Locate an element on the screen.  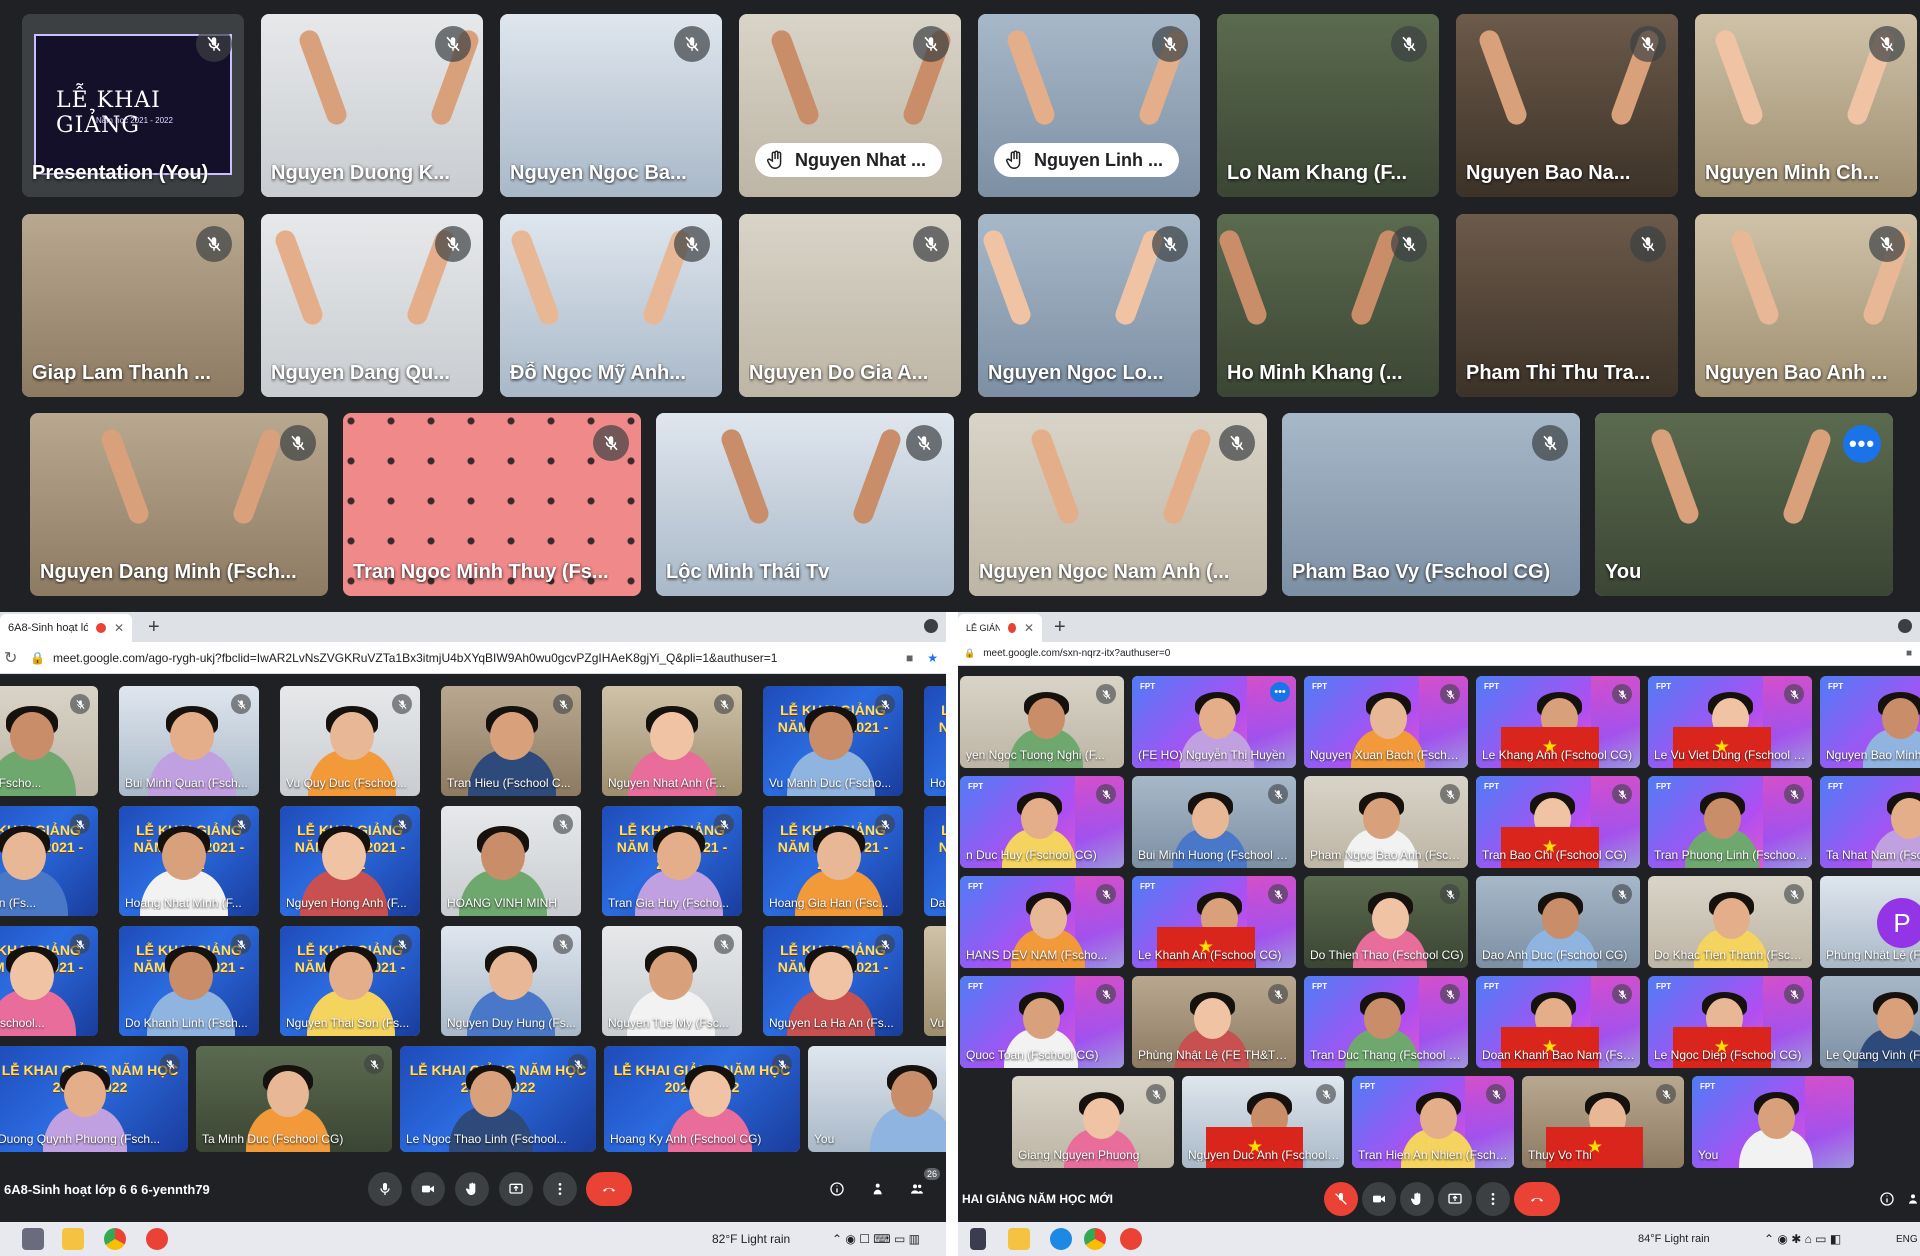
participant-tile: FPT Tran Bao Chi (Fschool CG) is located at coordinates (1558, 822).